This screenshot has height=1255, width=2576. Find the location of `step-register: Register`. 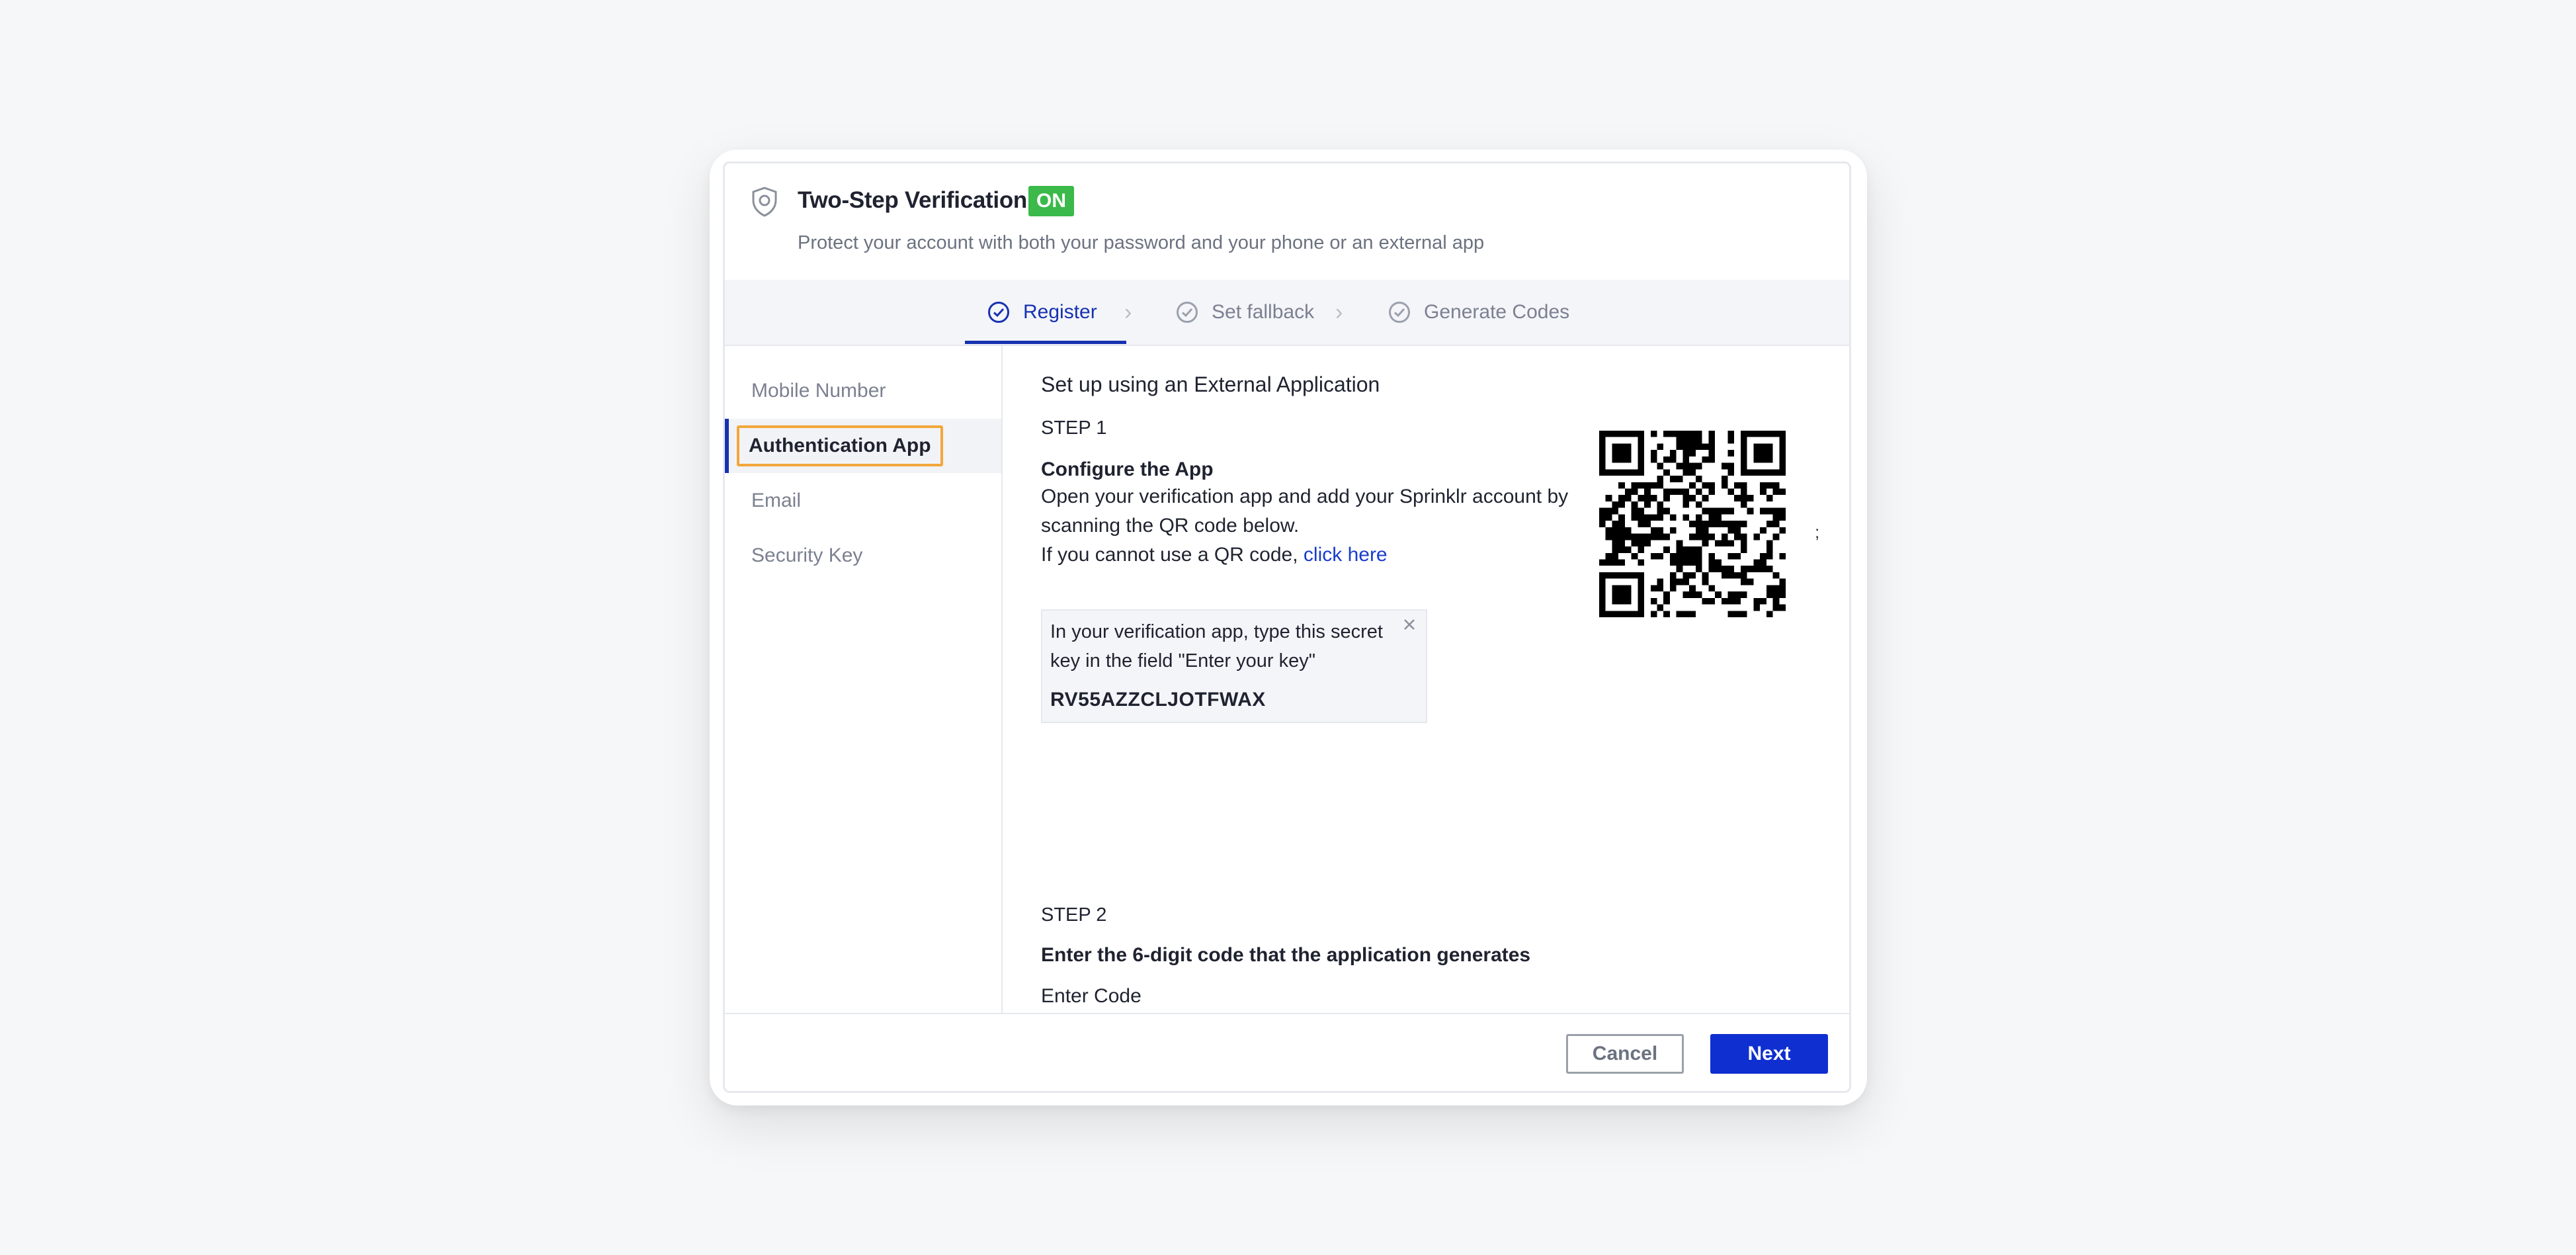

step-register: Register is located at coordinates (1042, 312).